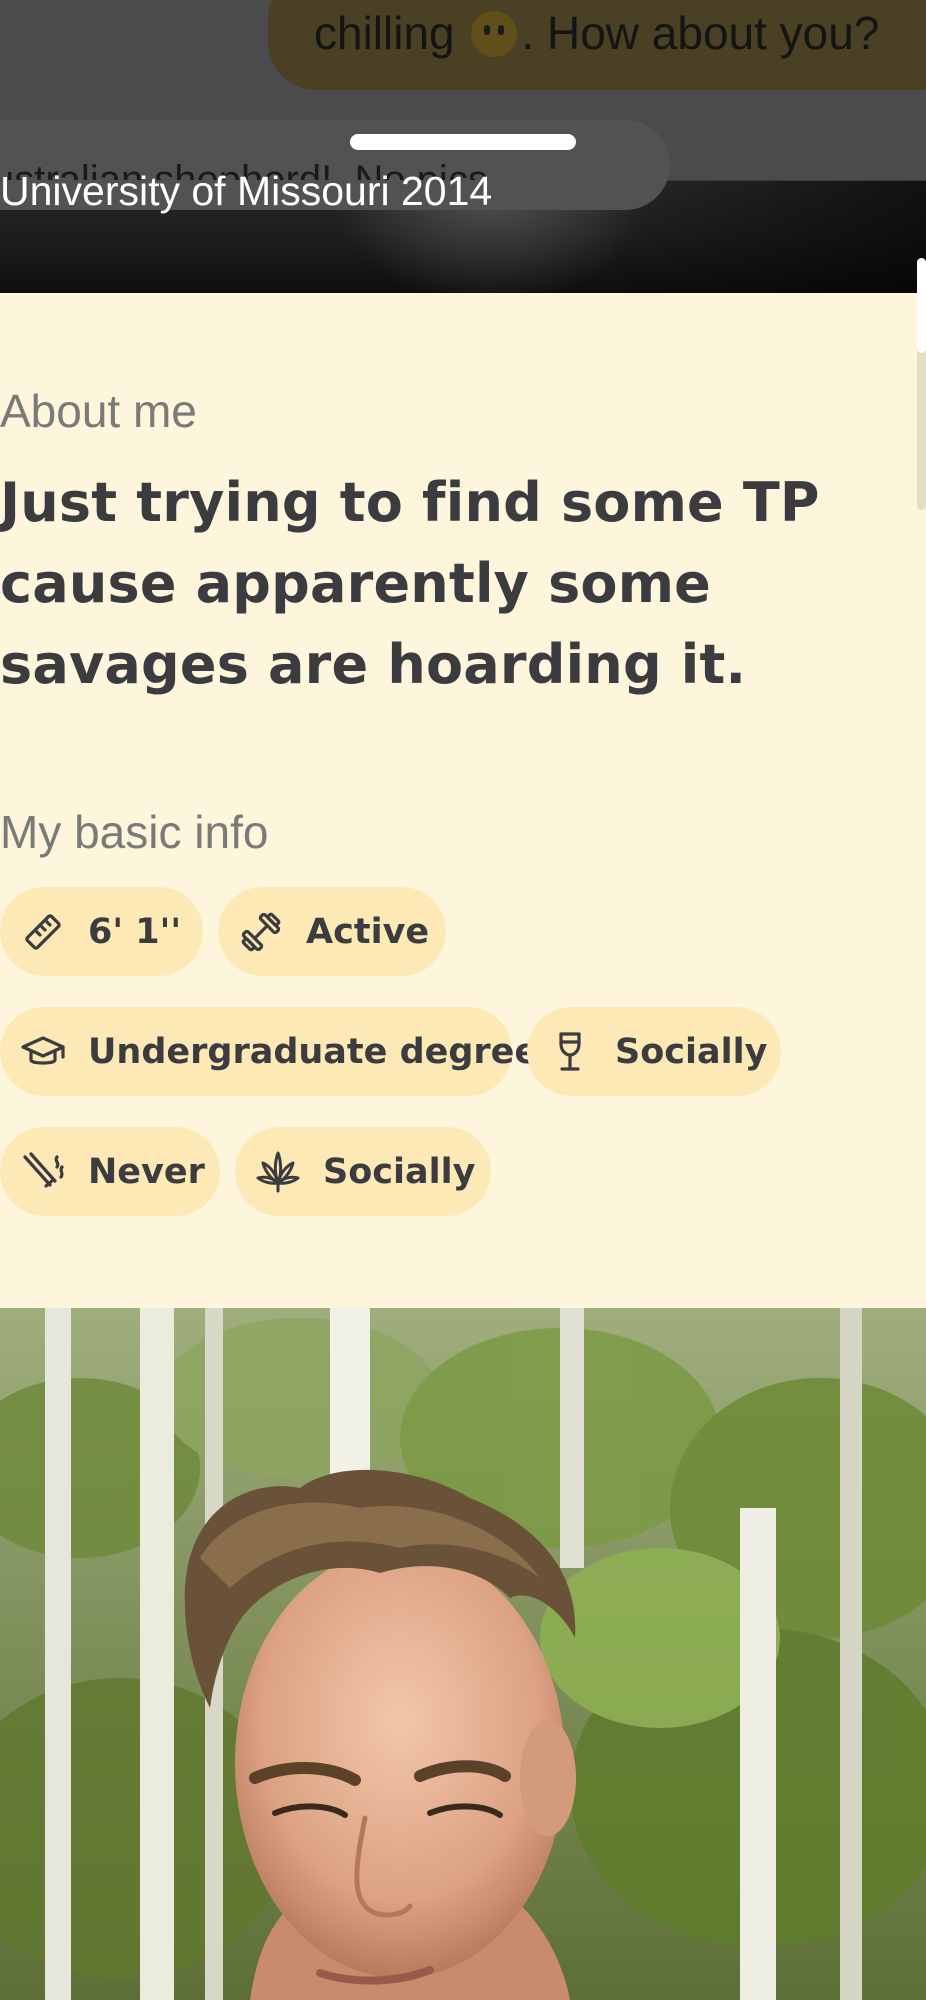 The width and height of the screenshot is (926, 2000). What do you see at coordinates (463, 142) in the screenshot?
I see `sheet-grab-handle` at bounding box center [463, 142].